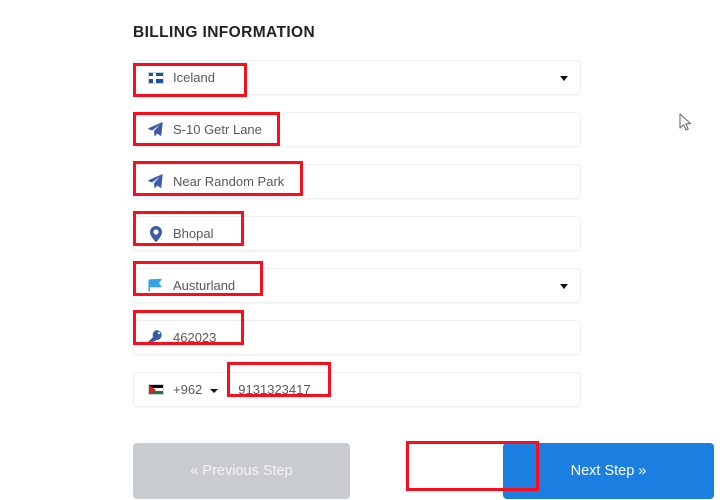  What do you see at coordinates (224, 32) in the screenshot?
I see `page-title: BILLING INFORMATION` at bounding box center [224, 32].